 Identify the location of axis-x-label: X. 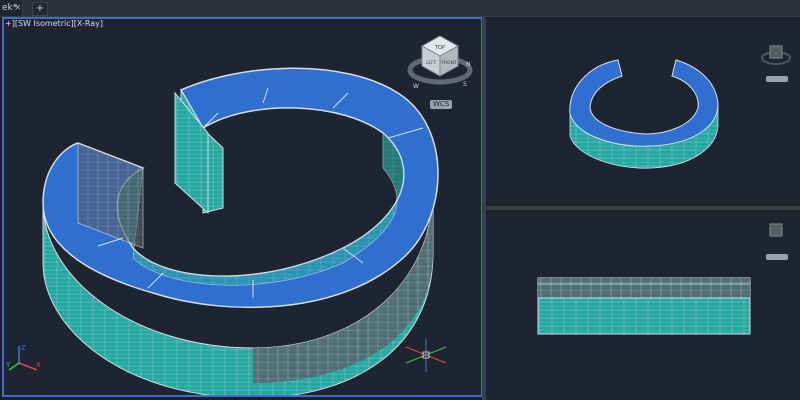
(38, 365).